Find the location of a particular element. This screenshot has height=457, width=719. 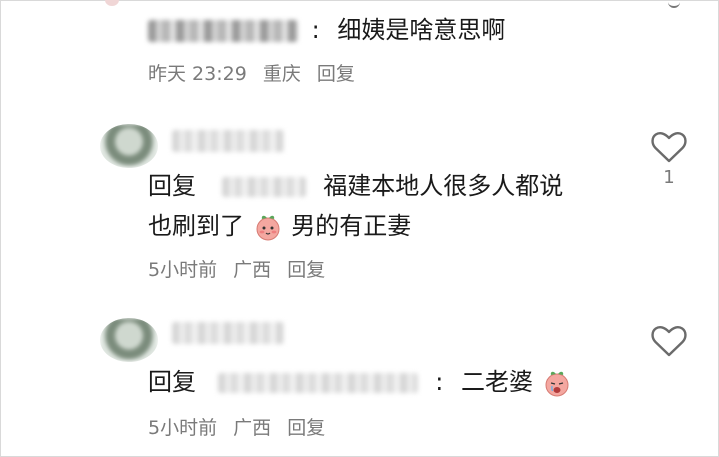

comment-2-line-1: 回复 福建本地人很多人都说 is located at coordinates (355, 186).